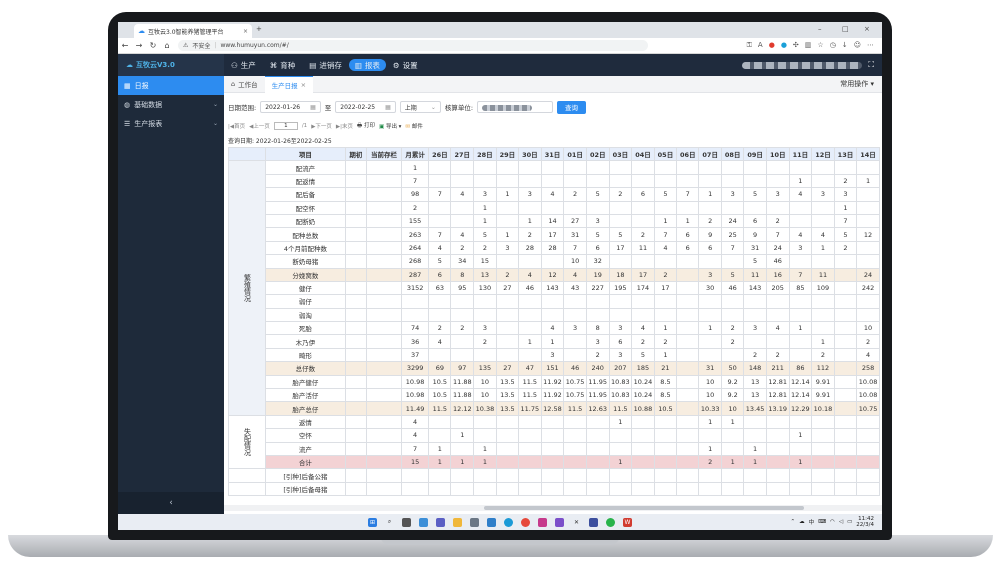 This screenshot has width=1001, height=577. What do you see at coordinates (772, 45) in the screenshot?
I see `extension-red-icon: ●` at bounding box center [772, 45].